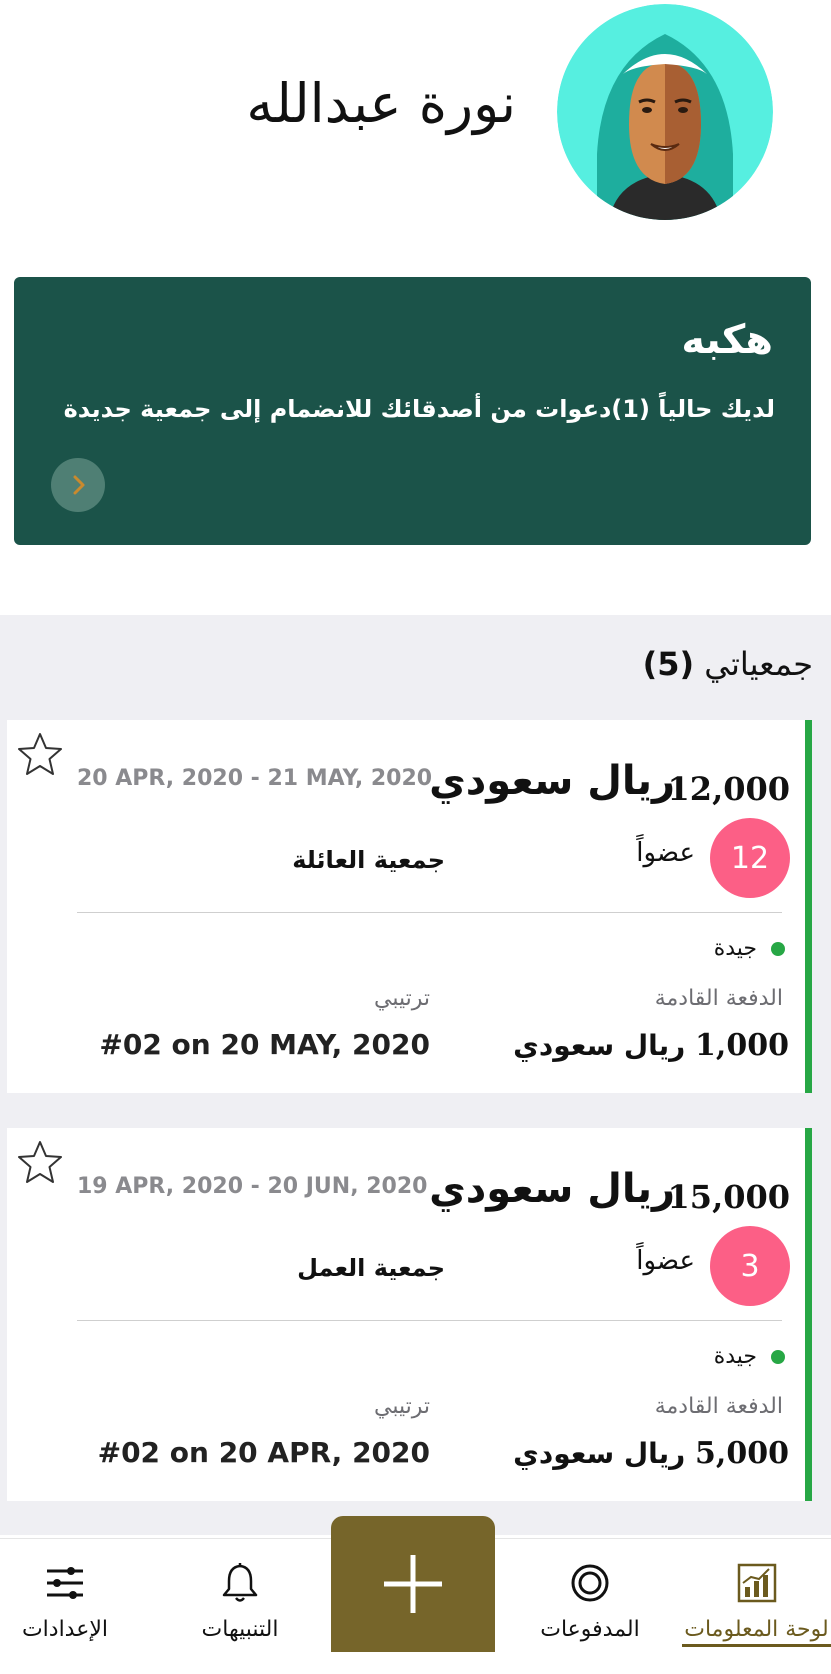  Describe the element at coordinates (240, 1629) in the screenshot. I see `nav-label-notifications: التنبيهات` at that location.